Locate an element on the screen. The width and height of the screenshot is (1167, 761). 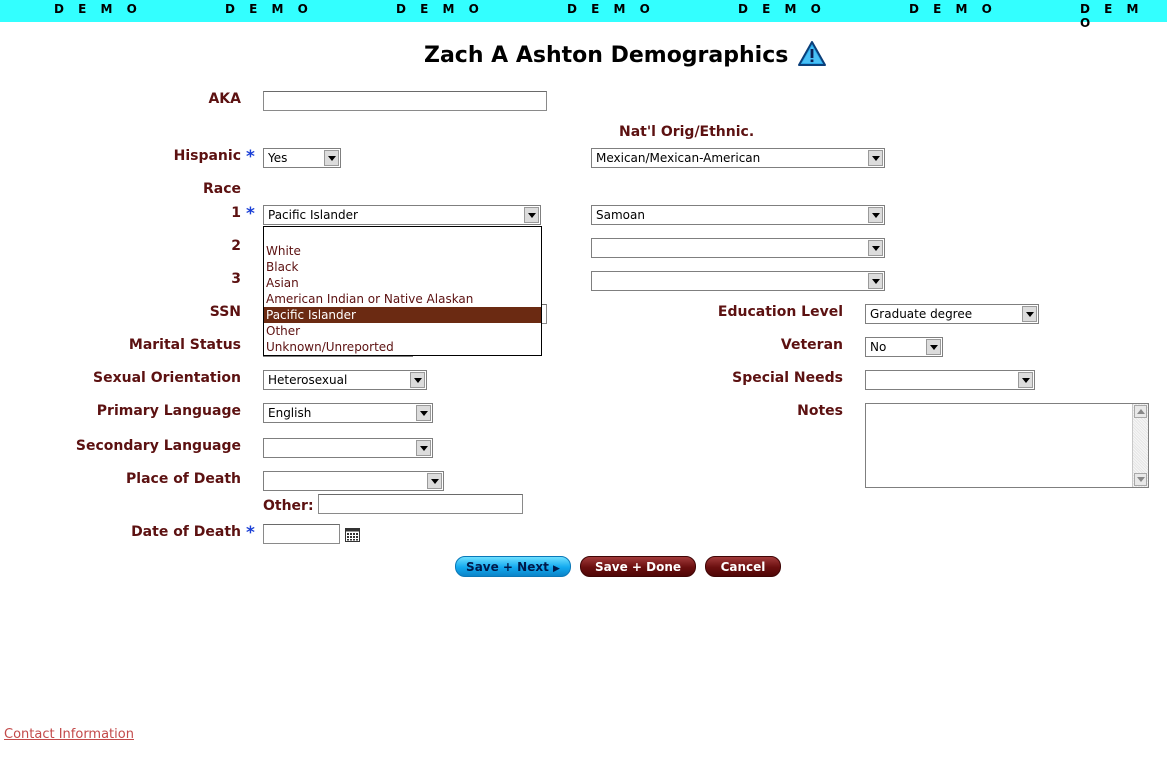
special-needs-select is located at coordinates (950, 380).